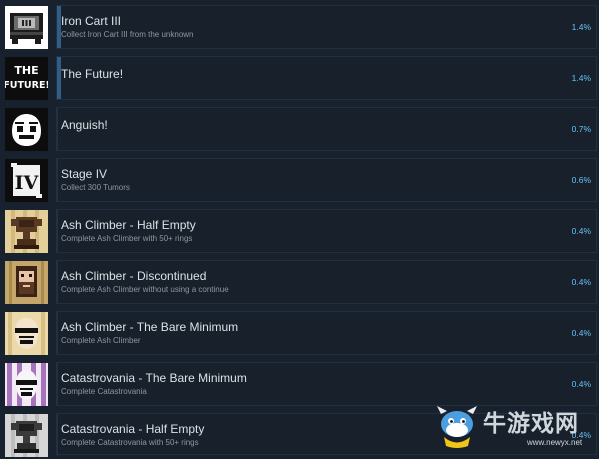 The height and width of the screenshot is (459, 599). I want to click on achievement-row: THE FUTURE! The Future! 1.4%, so click(299, 78).